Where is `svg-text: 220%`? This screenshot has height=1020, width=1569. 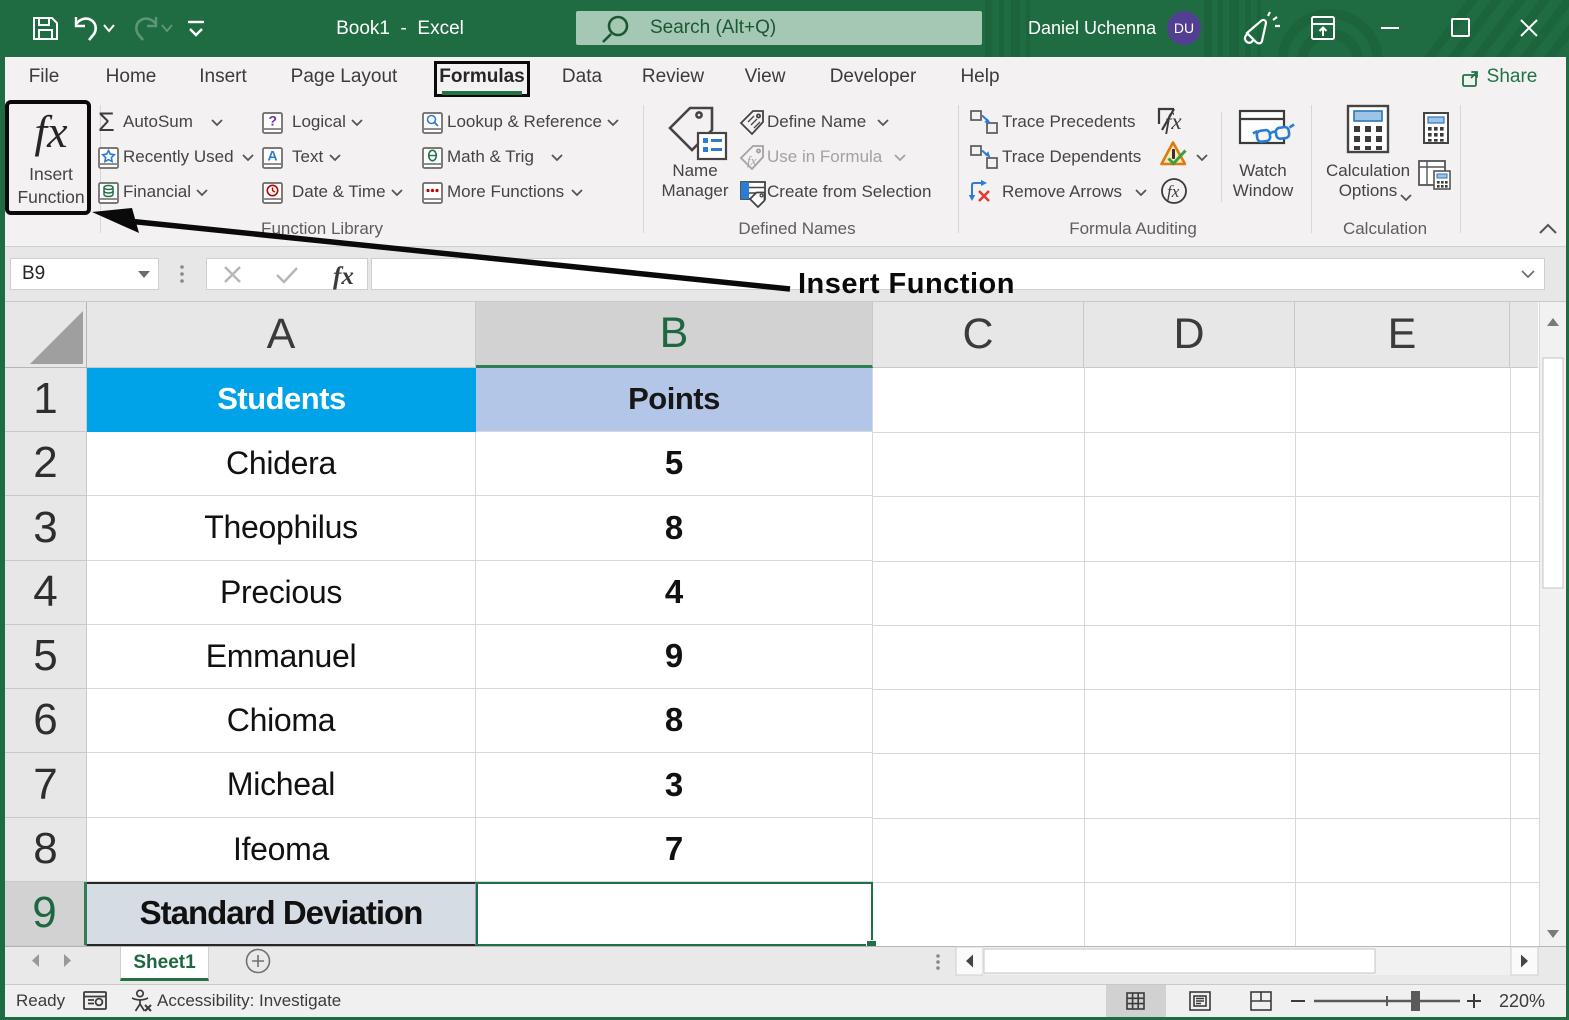
svg-text: 220% is located at coordinates (1522, 1001).